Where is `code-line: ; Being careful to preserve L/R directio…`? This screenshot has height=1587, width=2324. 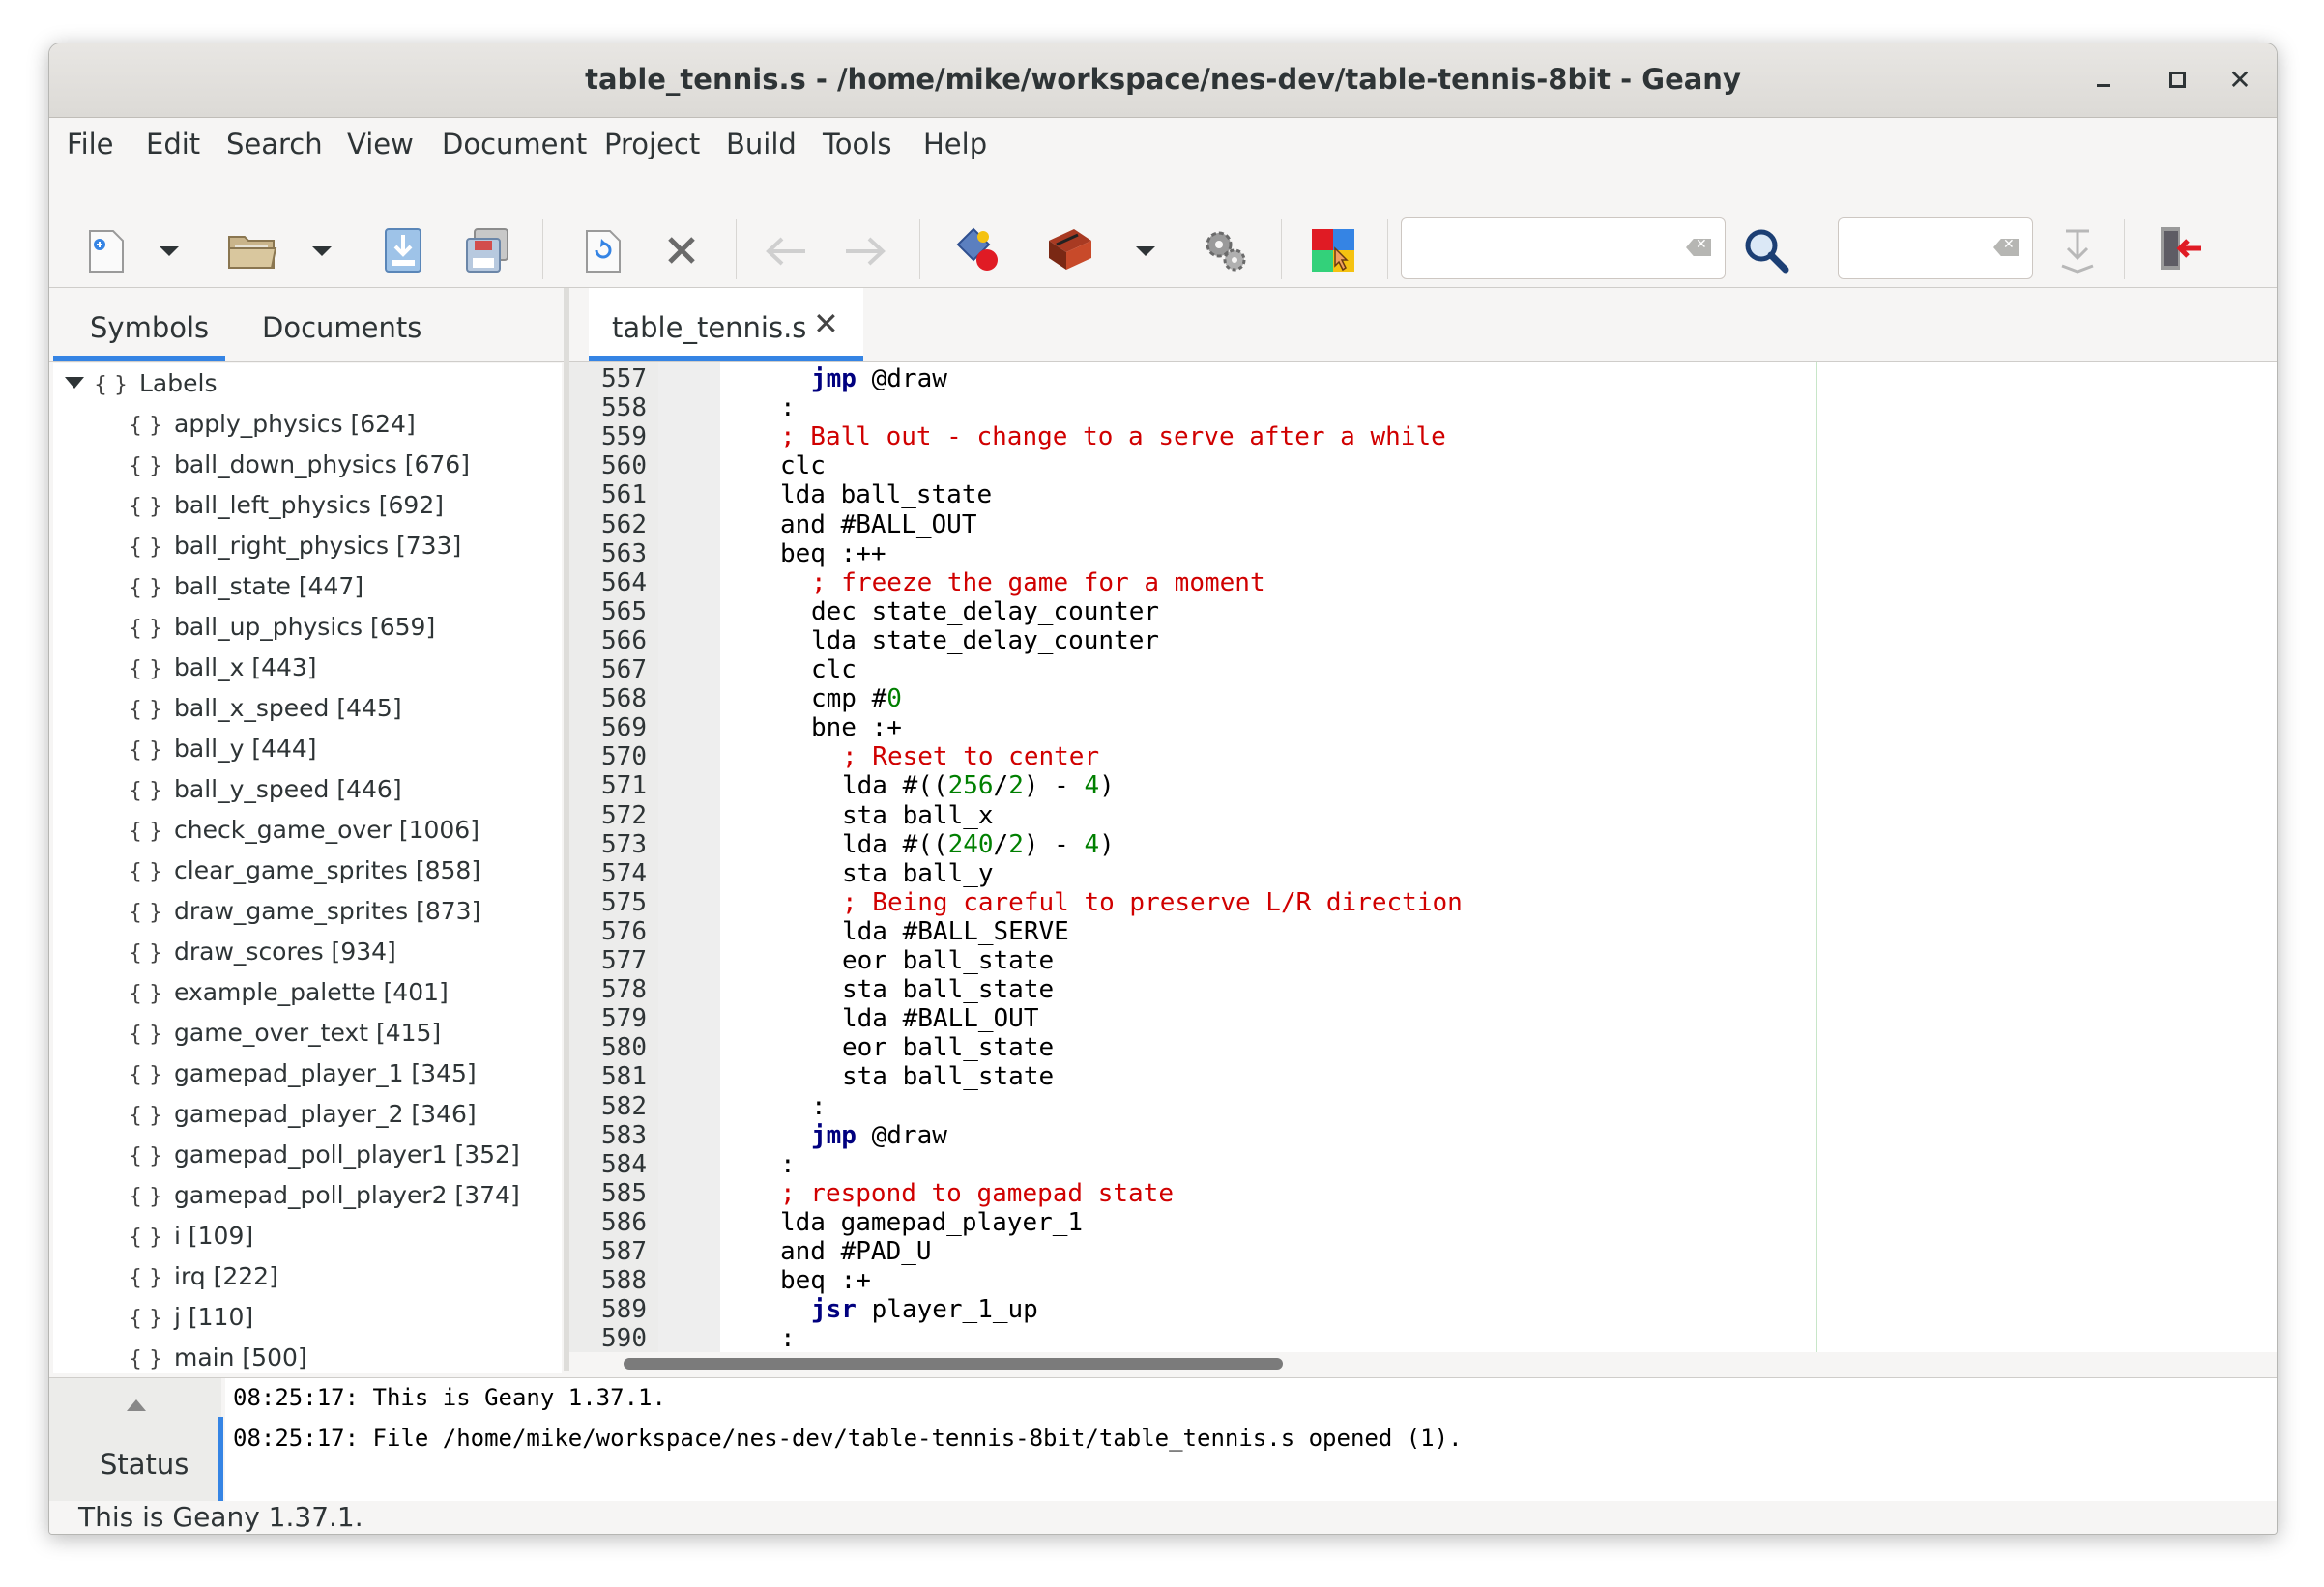 code-line: ; Being careful to preserve L/R directio… is located at coordinates (1152, 902).